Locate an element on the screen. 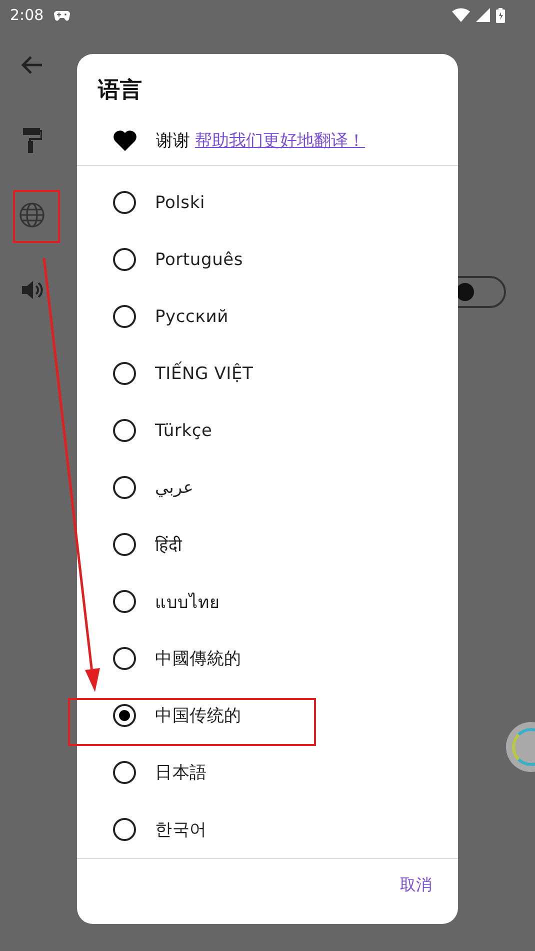 Image resolution: width=535 pixels, height=951 pixels. option-label: แบบไทย is located at coordinates (187, 603).